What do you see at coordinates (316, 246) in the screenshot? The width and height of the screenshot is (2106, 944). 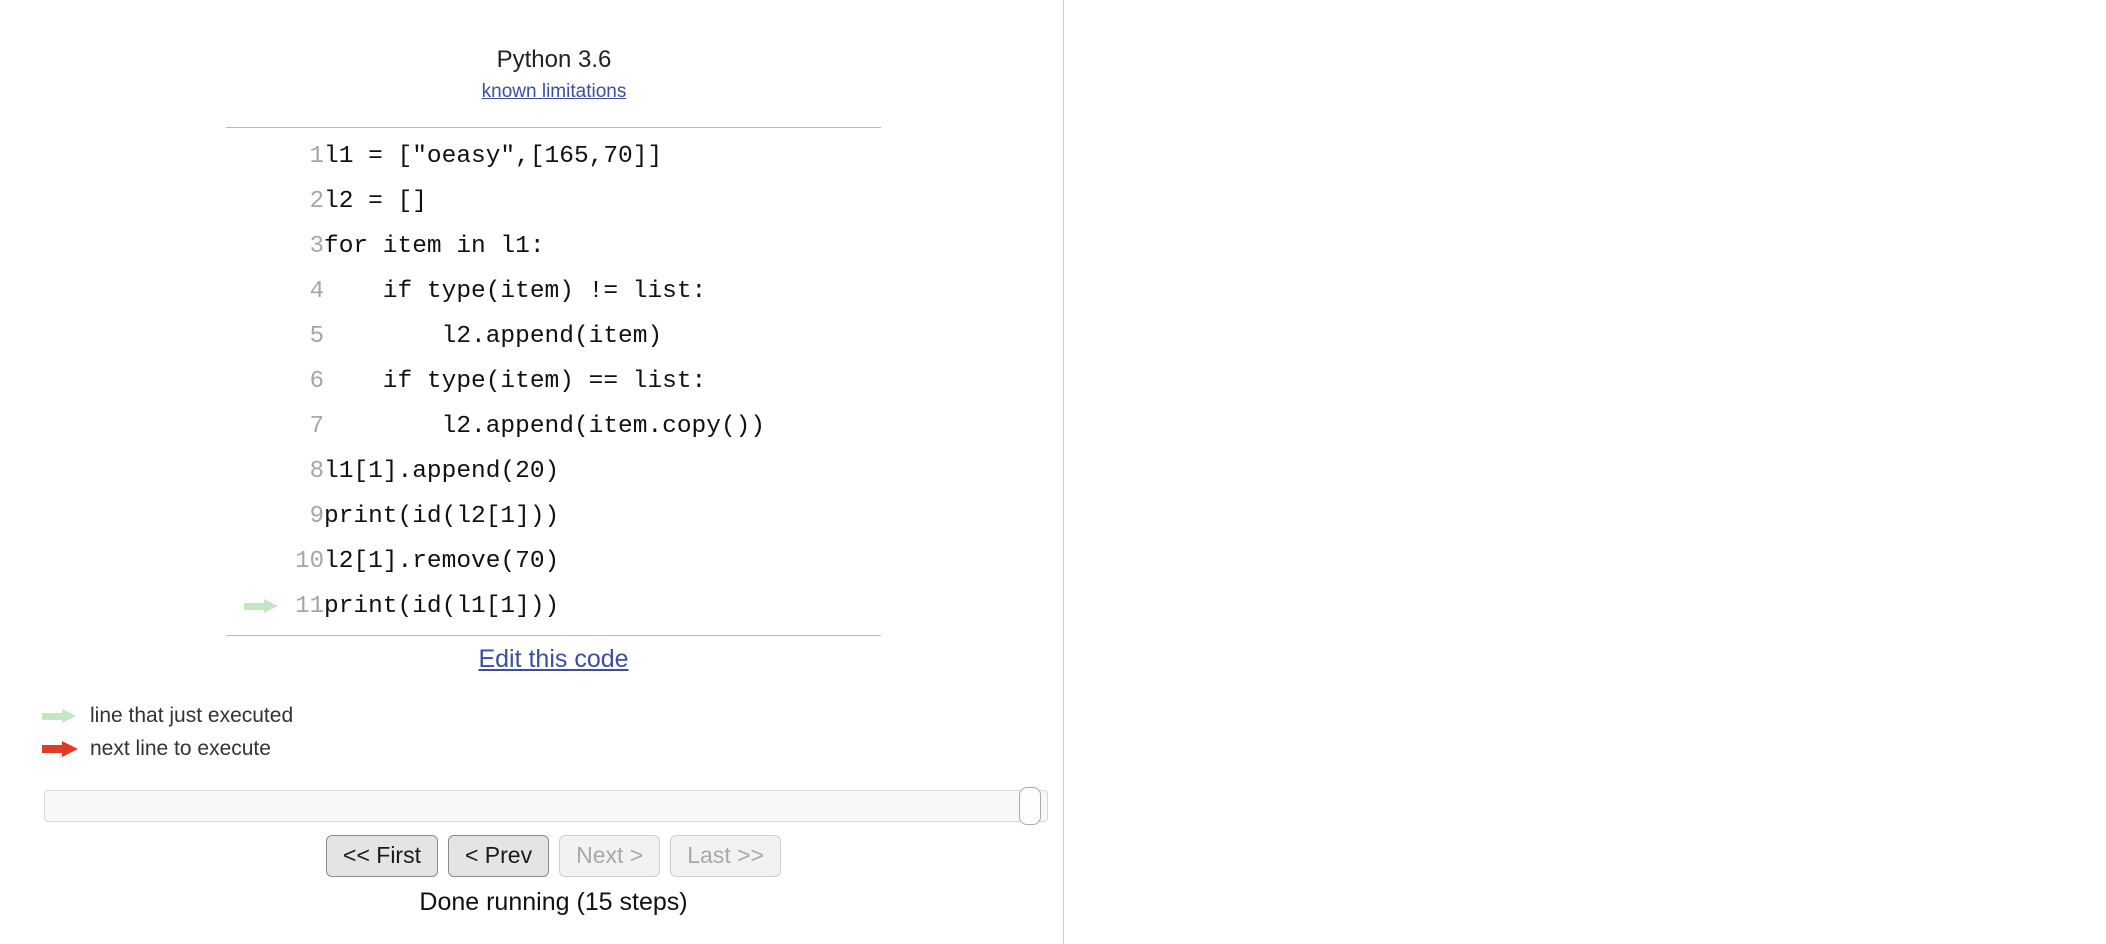 I see `code-line-number: 3` at bounding box center [316, 246].